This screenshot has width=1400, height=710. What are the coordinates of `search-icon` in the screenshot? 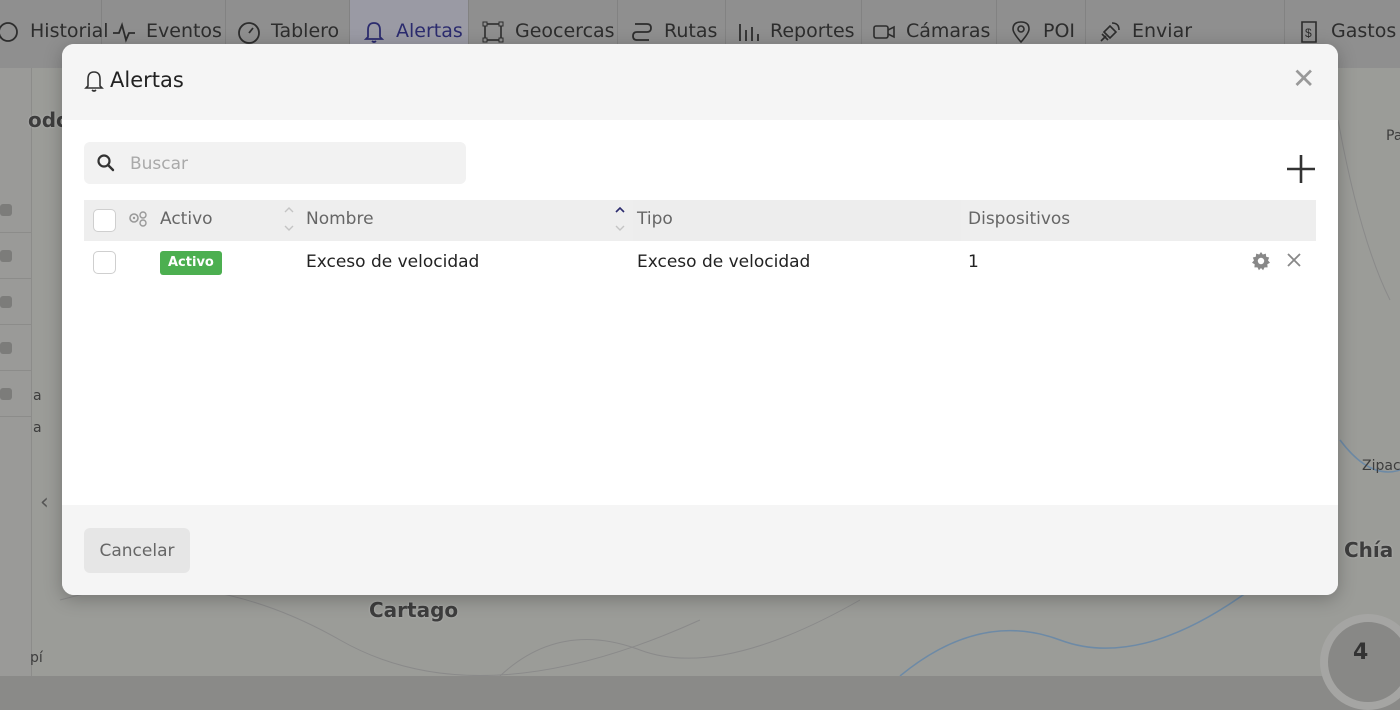 It's located at (106, 163).